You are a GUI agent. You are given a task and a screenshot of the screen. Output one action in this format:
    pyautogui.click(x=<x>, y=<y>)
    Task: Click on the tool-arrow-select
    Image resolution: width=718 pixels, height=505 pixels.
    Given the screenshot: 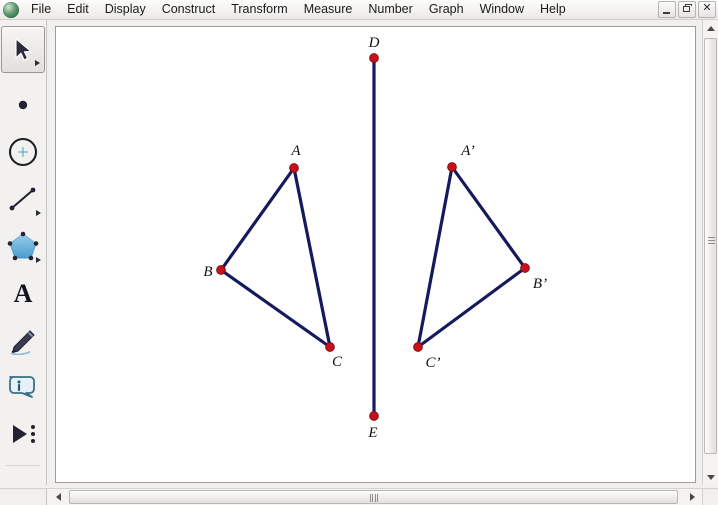 What is the action you would take?
    pyautogui.click(x=23, y=49)
    